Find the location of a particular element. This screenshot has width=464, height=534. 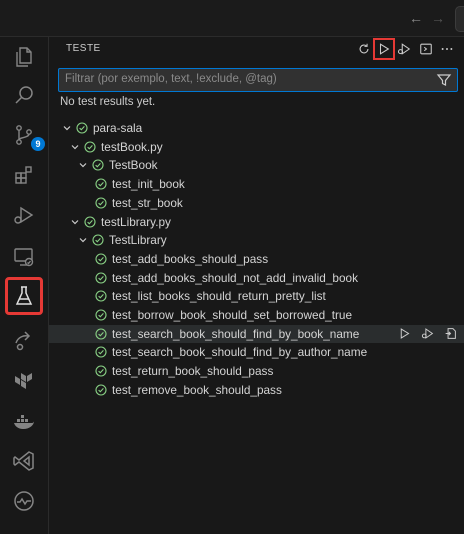

test-tree-item: testLibrary.py is located at coordinates (256, 222).